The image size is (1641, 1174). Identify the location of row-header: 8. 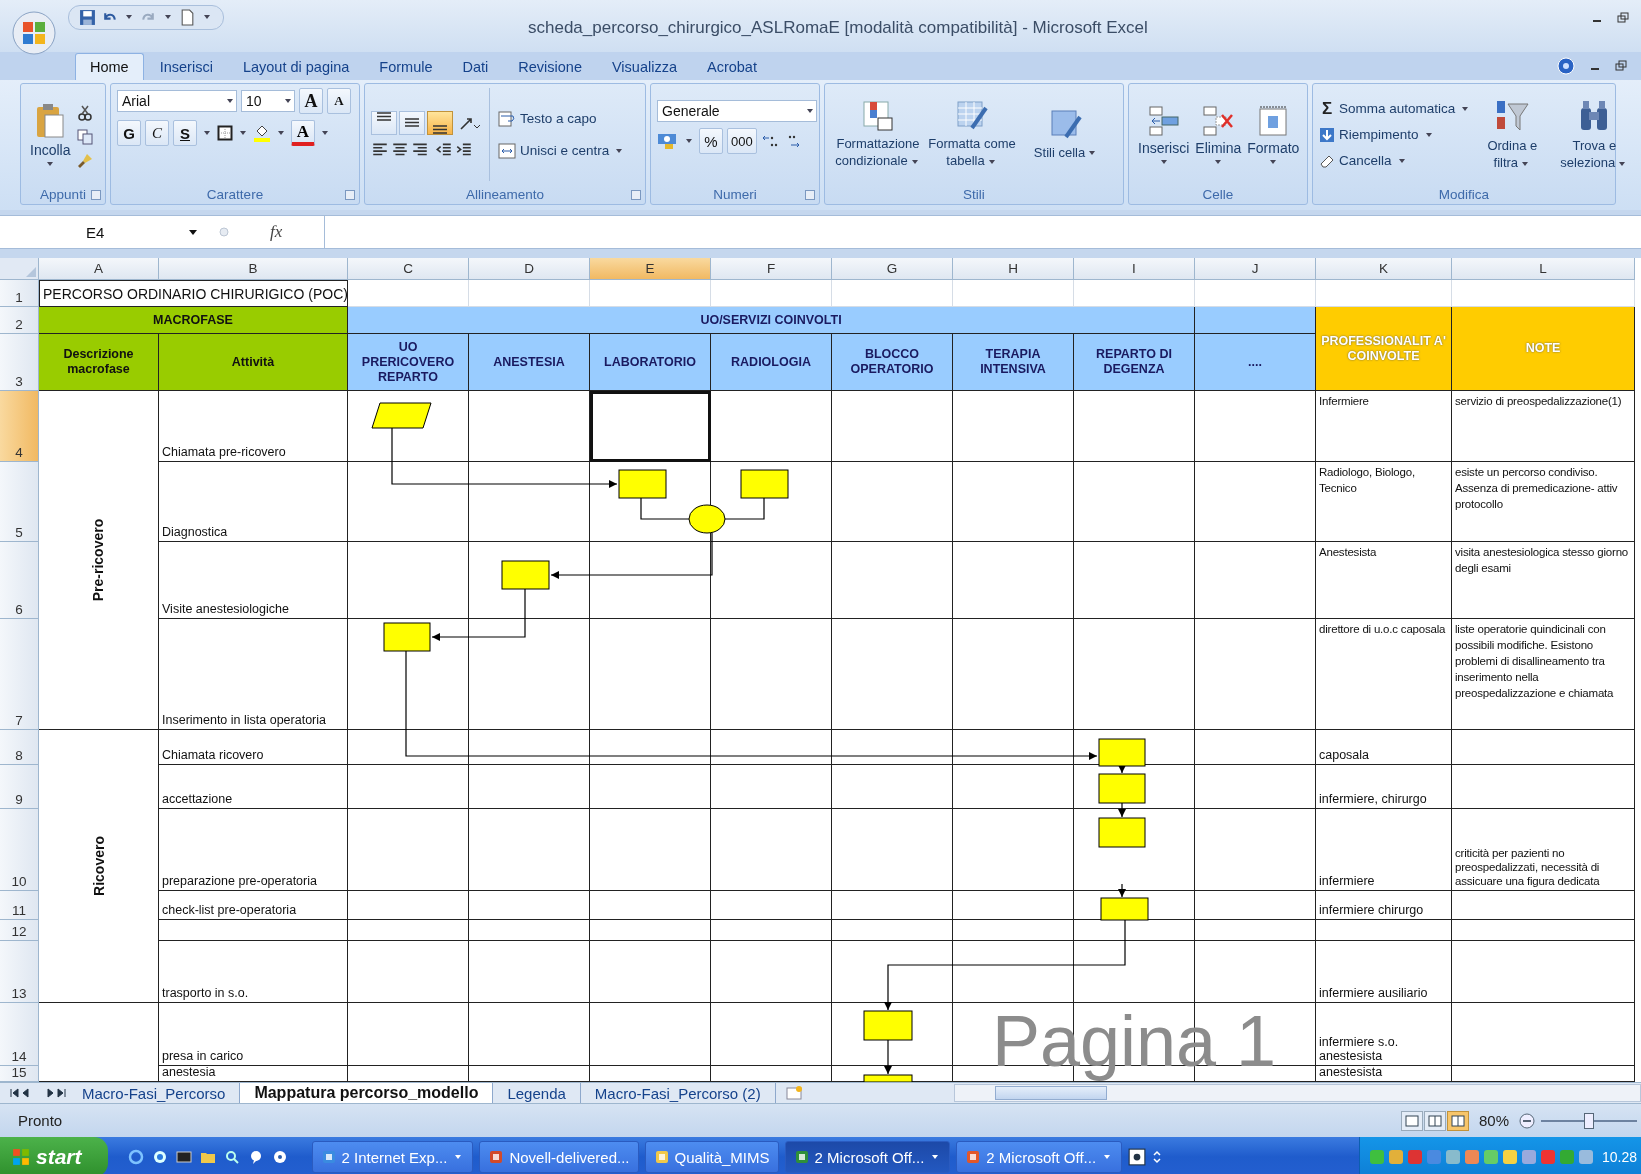
(19, 747).